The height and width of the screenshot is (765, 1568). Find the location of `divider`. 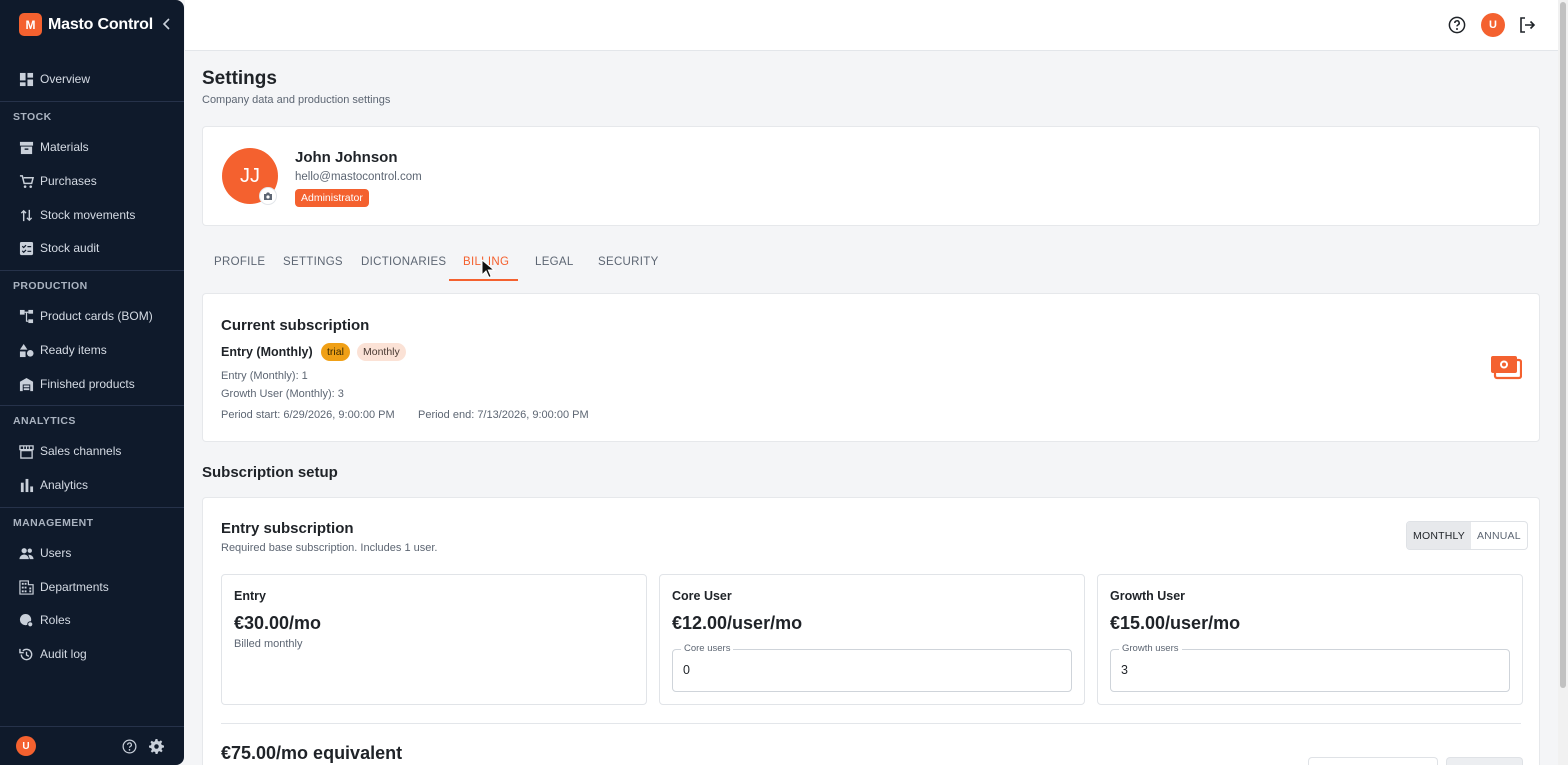

divider is located at coordinates (871, 723).